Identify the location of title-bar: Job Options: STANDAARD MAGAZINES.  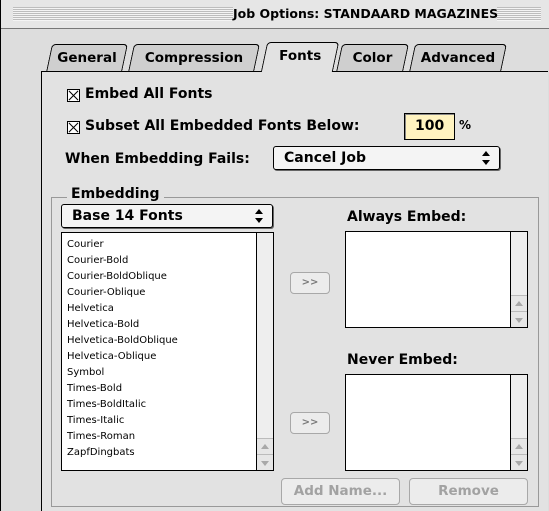
(275, 14).